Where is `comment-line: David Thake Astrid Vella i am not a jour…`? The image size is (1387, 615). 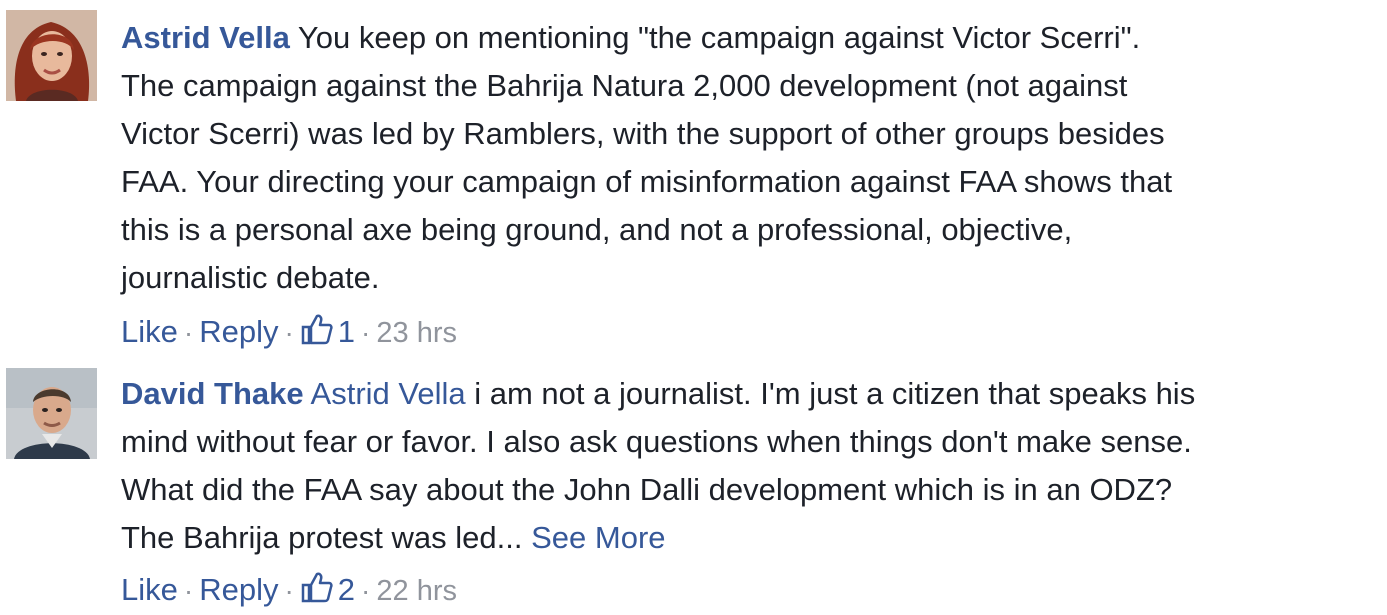
comment-line: David Thake Astrid Vella i am not a jour… is located at coordinates (754, 394).